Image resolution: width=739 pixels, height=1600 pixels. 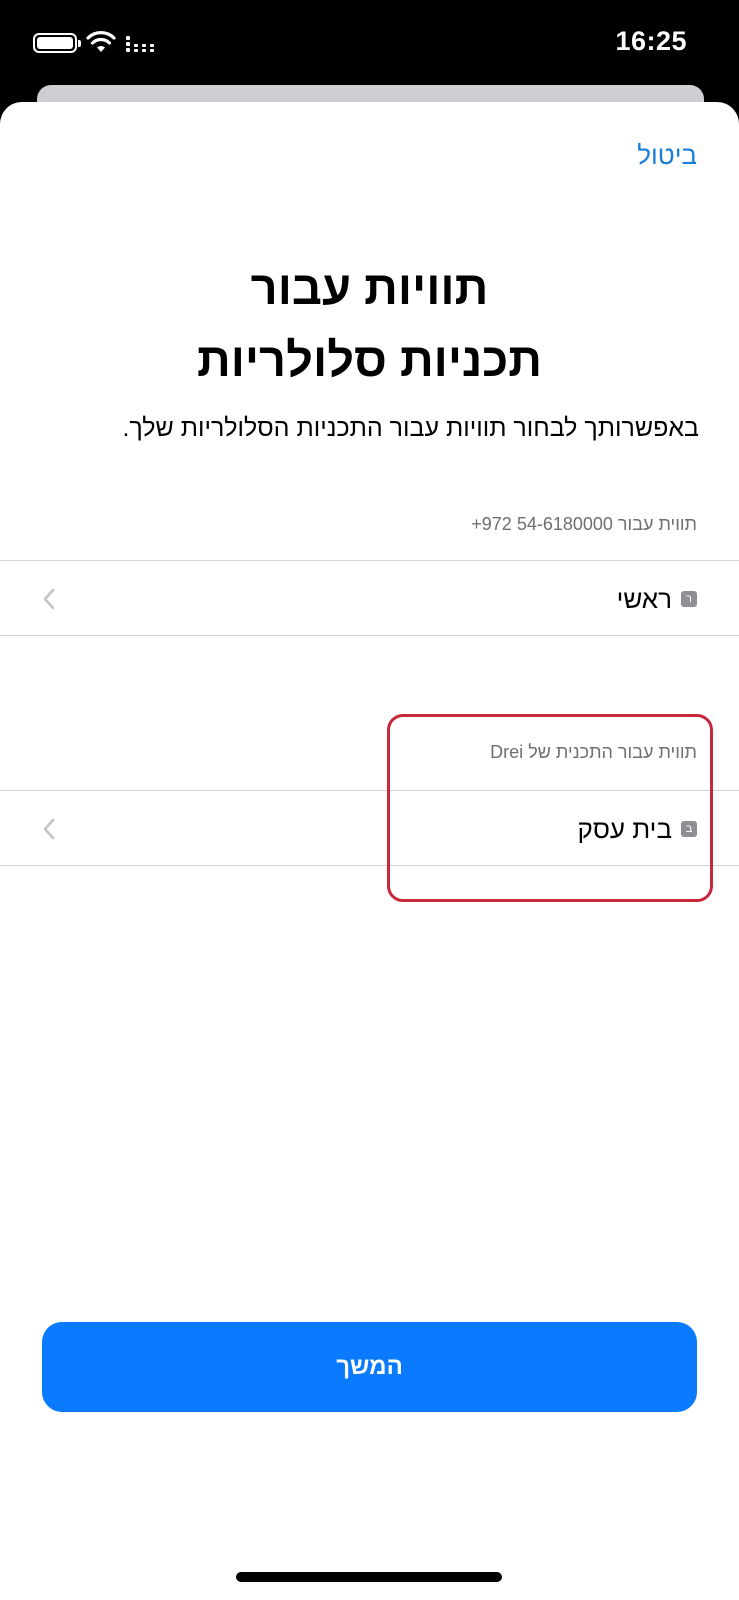 What do you see at coordinates (369, 287) in the screenshot?
I see `page-title-line-1: תוויות עבור` at bounding box center [369, 287].